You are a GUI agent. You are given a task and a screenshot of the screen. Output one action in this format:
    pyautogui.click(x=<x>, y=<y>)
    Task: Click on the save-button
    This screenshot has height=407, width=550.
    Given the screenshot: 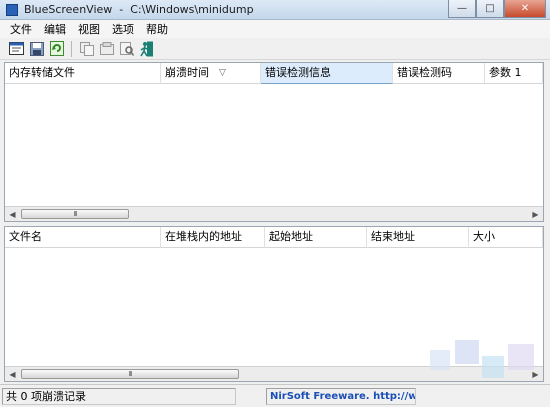 What is the action you would take?
    pyautogui.click(x=36, y=48)
    